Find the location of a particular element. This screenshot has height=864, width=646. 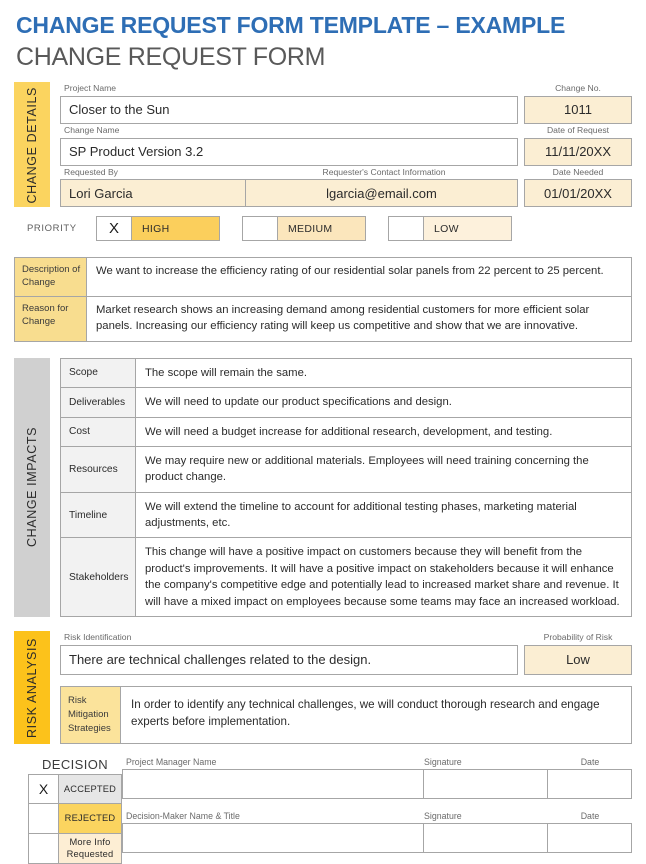

signature-block-1-fields is located at coordinates (377, 784).